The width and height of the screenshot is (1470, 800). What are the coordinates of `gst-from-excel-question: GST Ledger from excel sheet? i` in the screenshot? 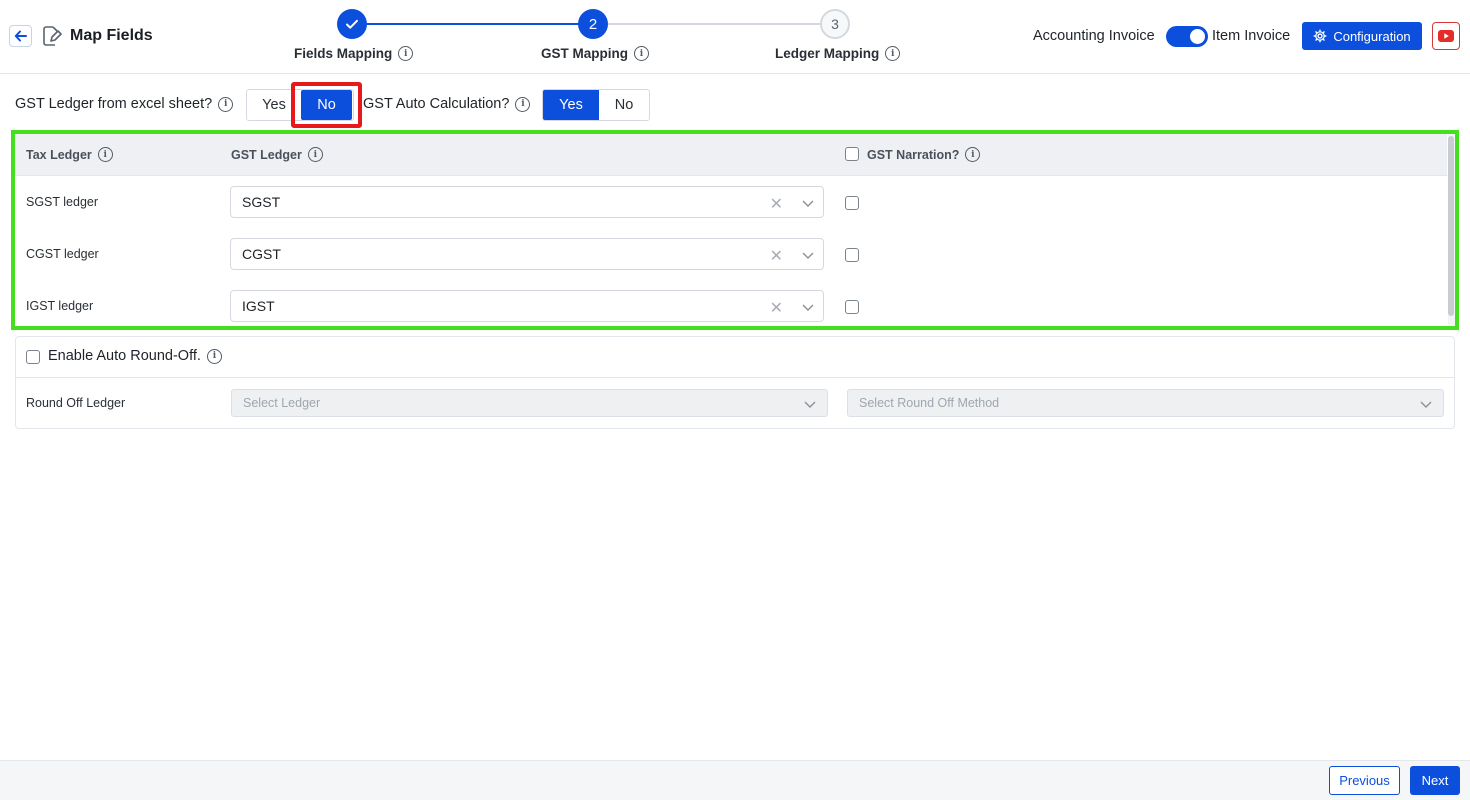 It's located at (124, 104).